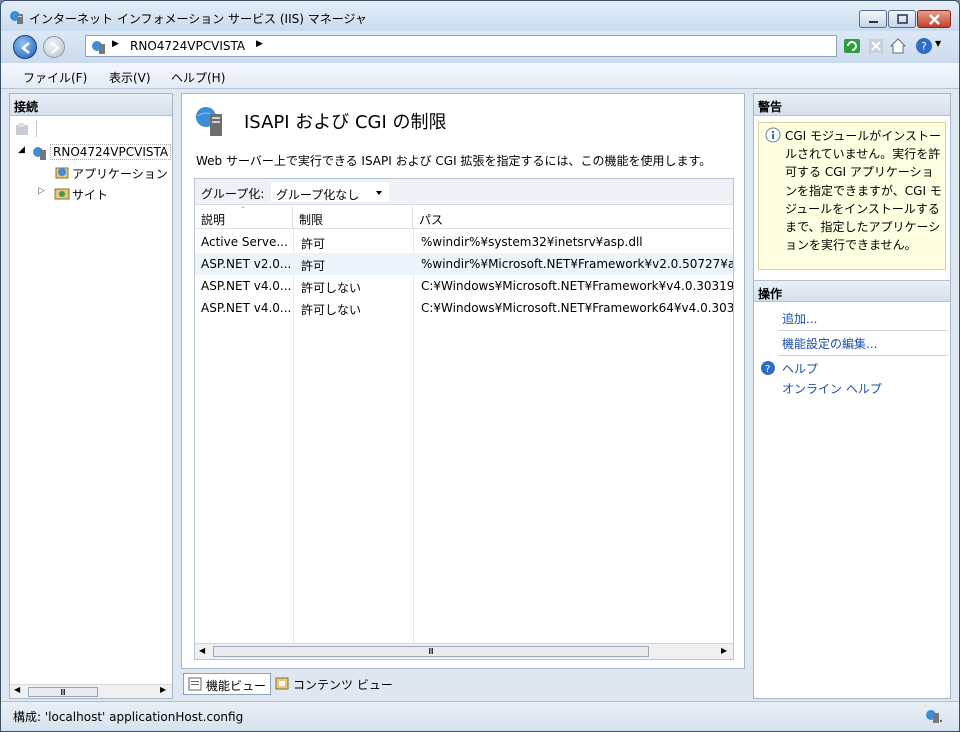  I want to click on tab-content-view: コンテンツ ビュー, so click(334, 684).